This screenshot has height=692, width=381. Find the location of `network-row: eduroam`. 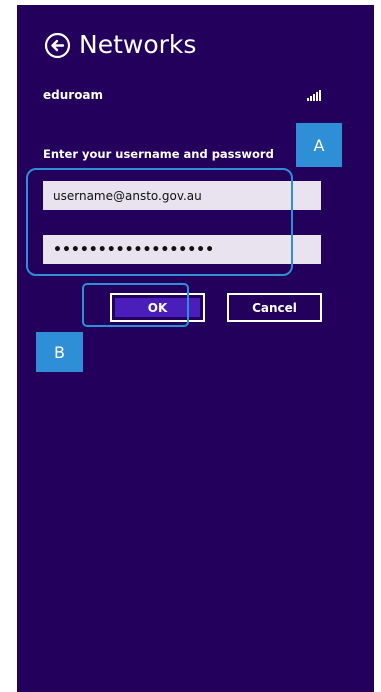

network-row: eduroam is located at coordinates (182, 95).